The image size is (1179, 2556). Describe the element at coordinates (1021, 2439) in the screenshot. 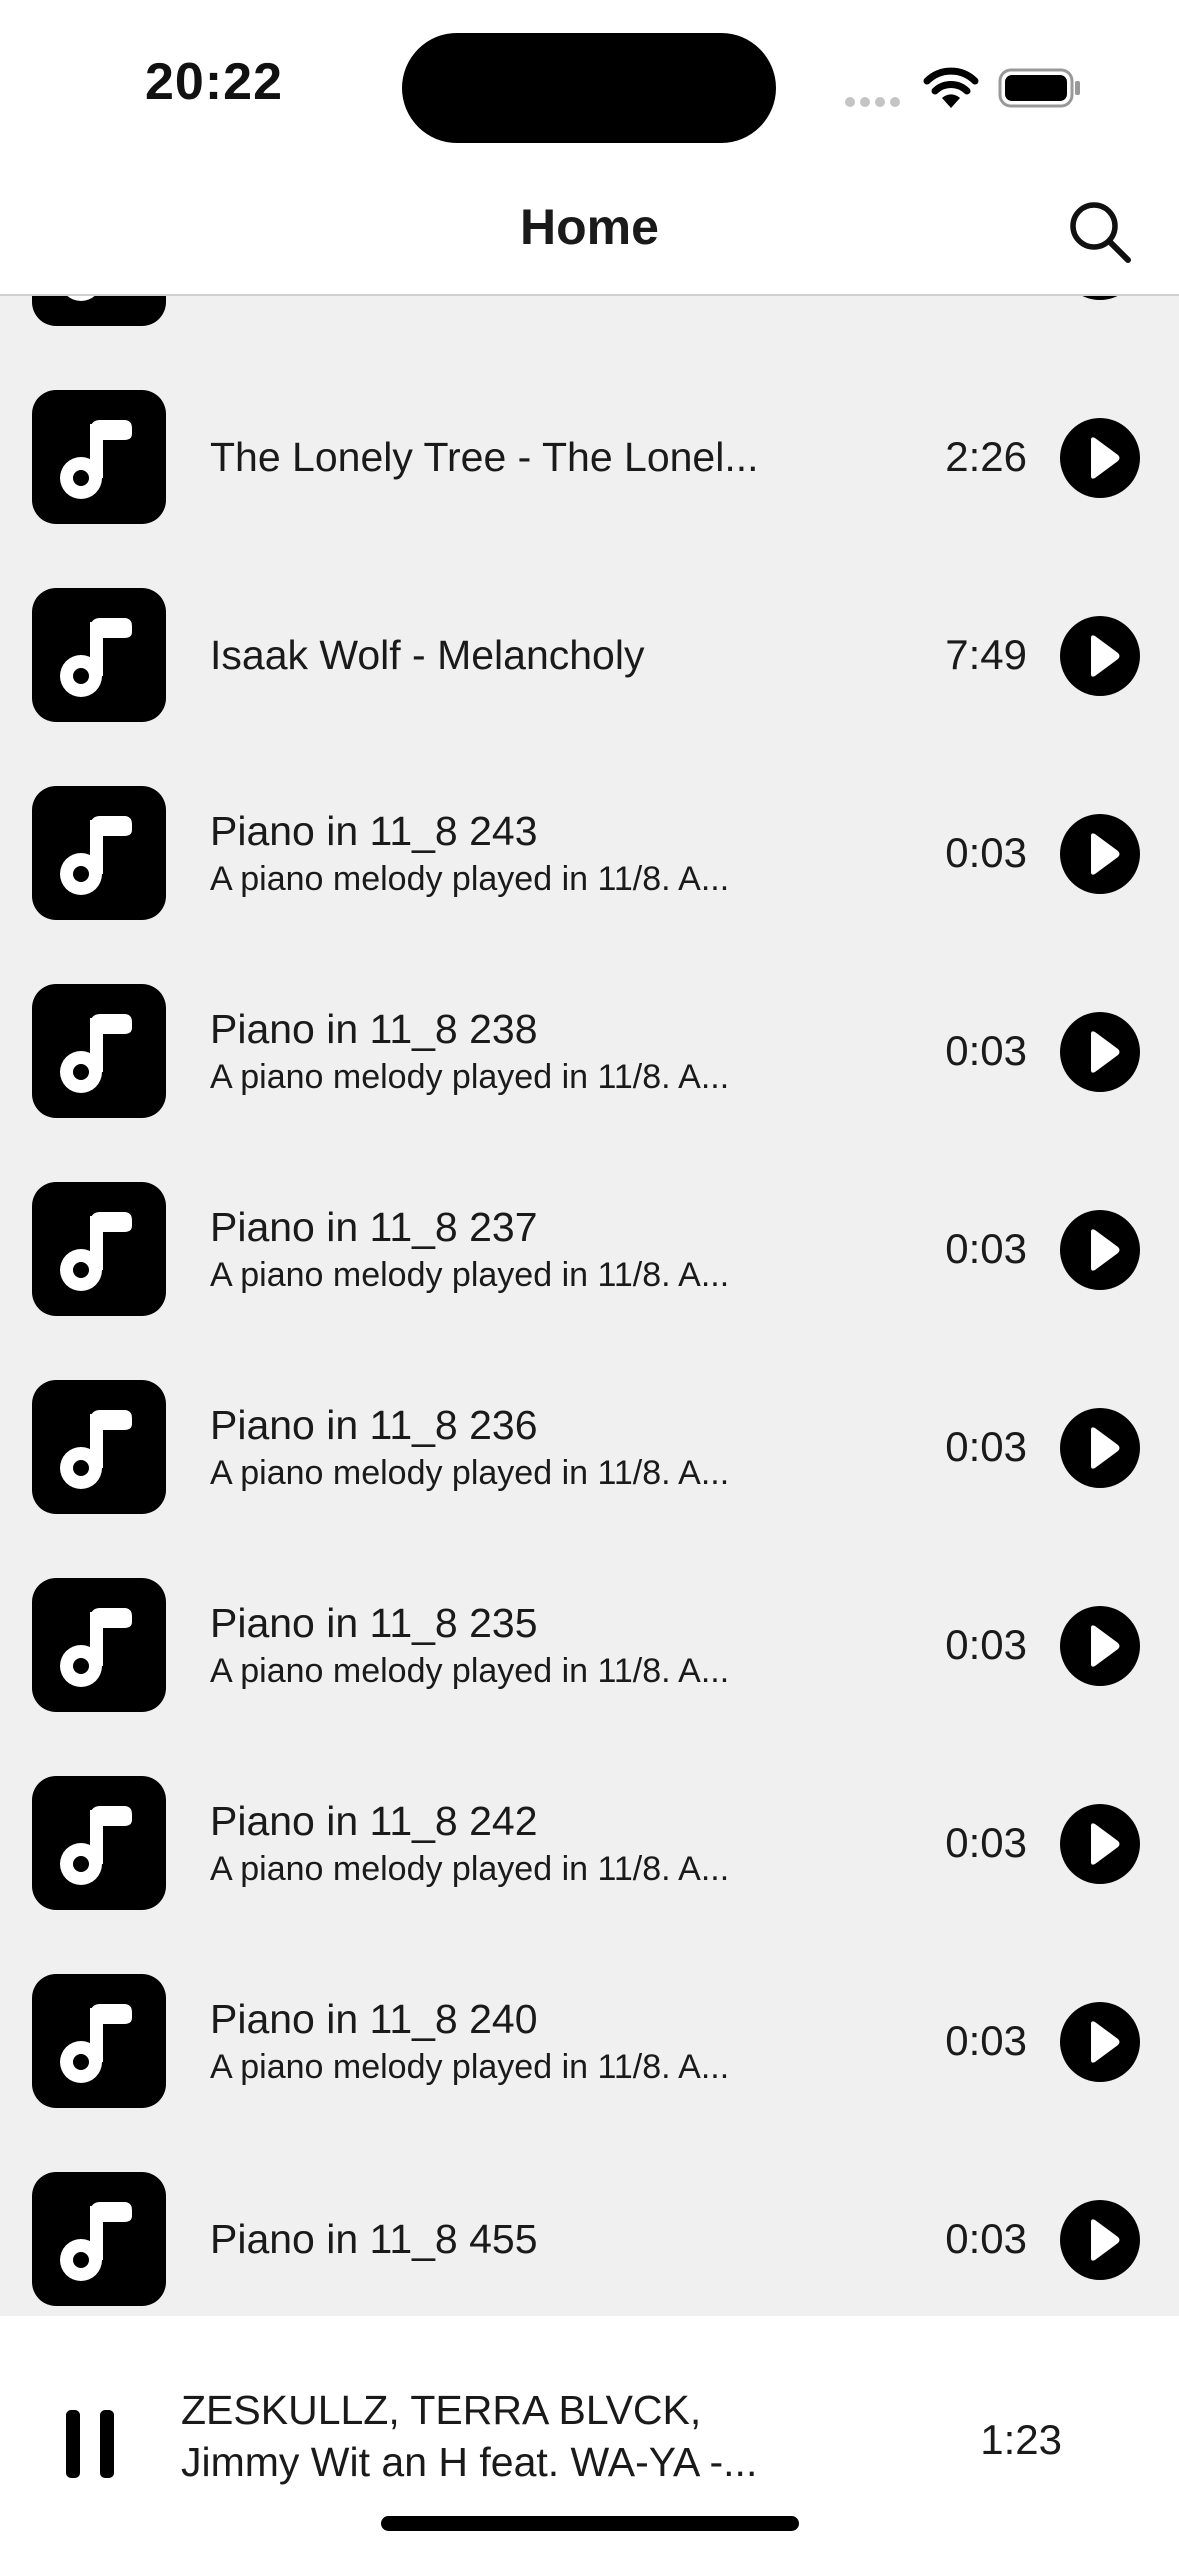

I see `elapsed-time: 1:23` at that location.